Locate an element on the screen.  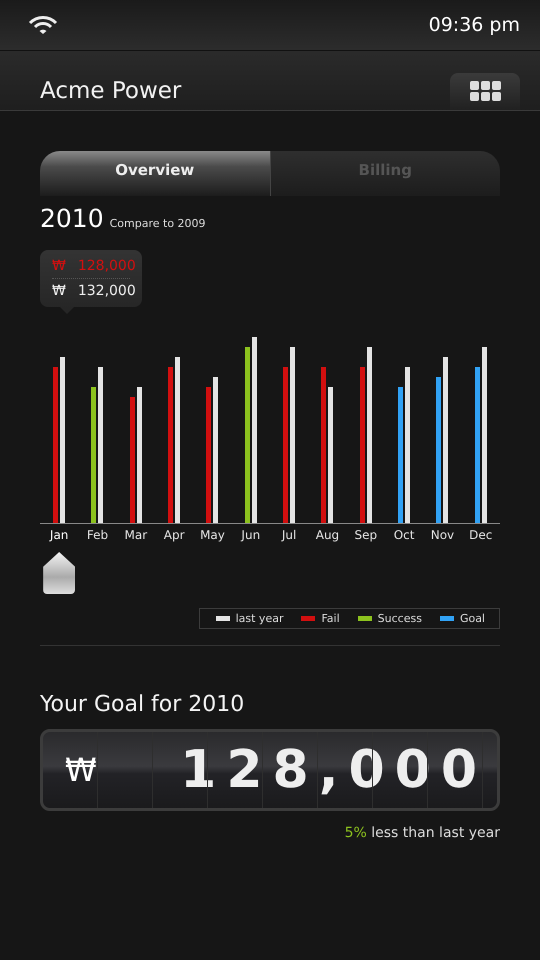
status-time: 09:36 pm is located at coordinates (474, 25).